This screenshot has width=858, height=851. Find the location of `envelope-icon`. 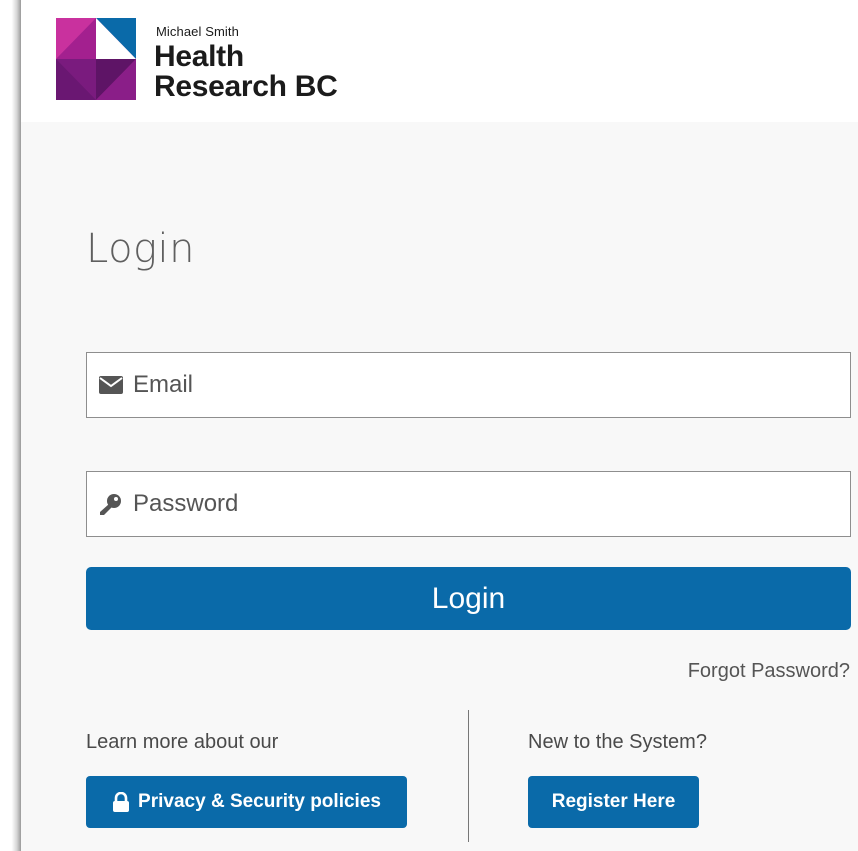

envelope-icon is located at coordinates (112, 385).